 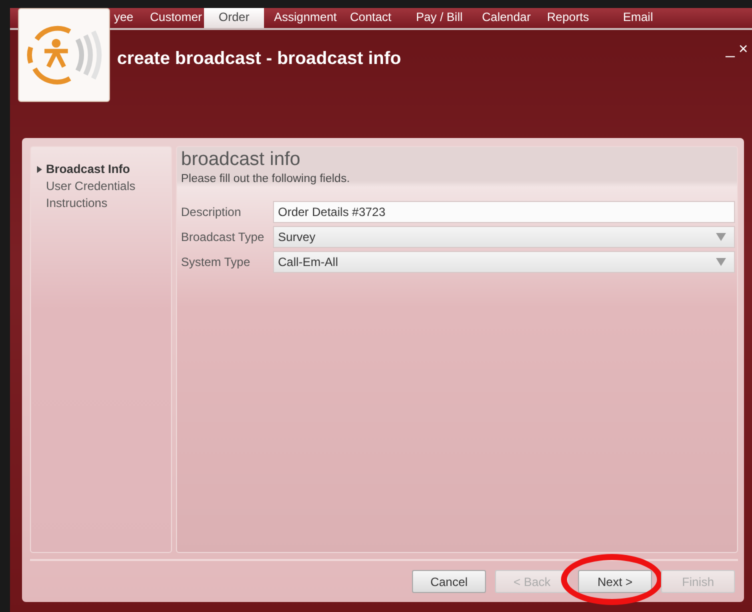 I want to click on step-item: User Credentials, so click(x=104, y=186).